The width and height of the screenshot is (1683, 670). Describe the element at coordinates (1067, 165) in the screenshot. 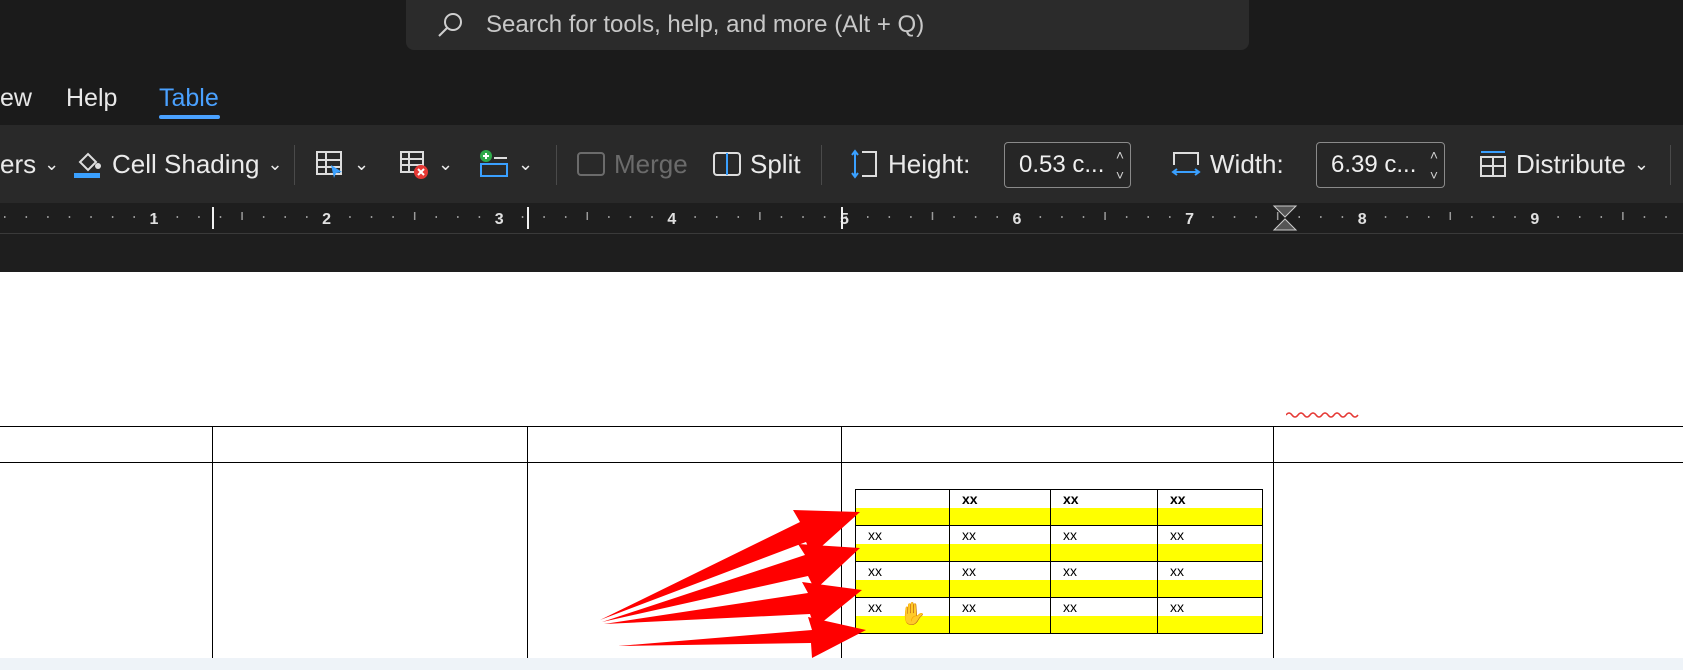

I see `height-spinbox: 0.53 c... ˄ ˅` at that location.